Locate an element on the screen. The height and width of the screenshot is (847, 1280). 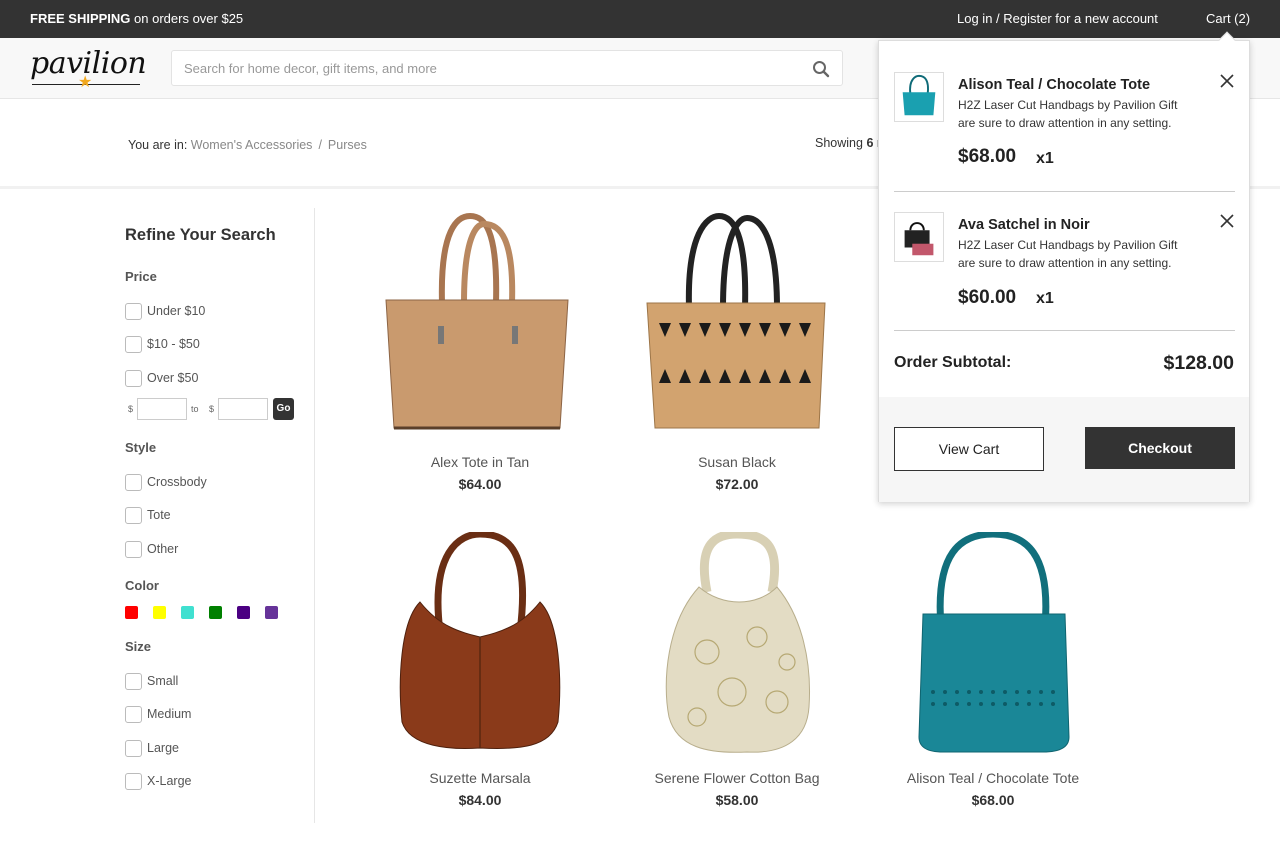
price-filter-title: Price is located at coordinates (141, 276).